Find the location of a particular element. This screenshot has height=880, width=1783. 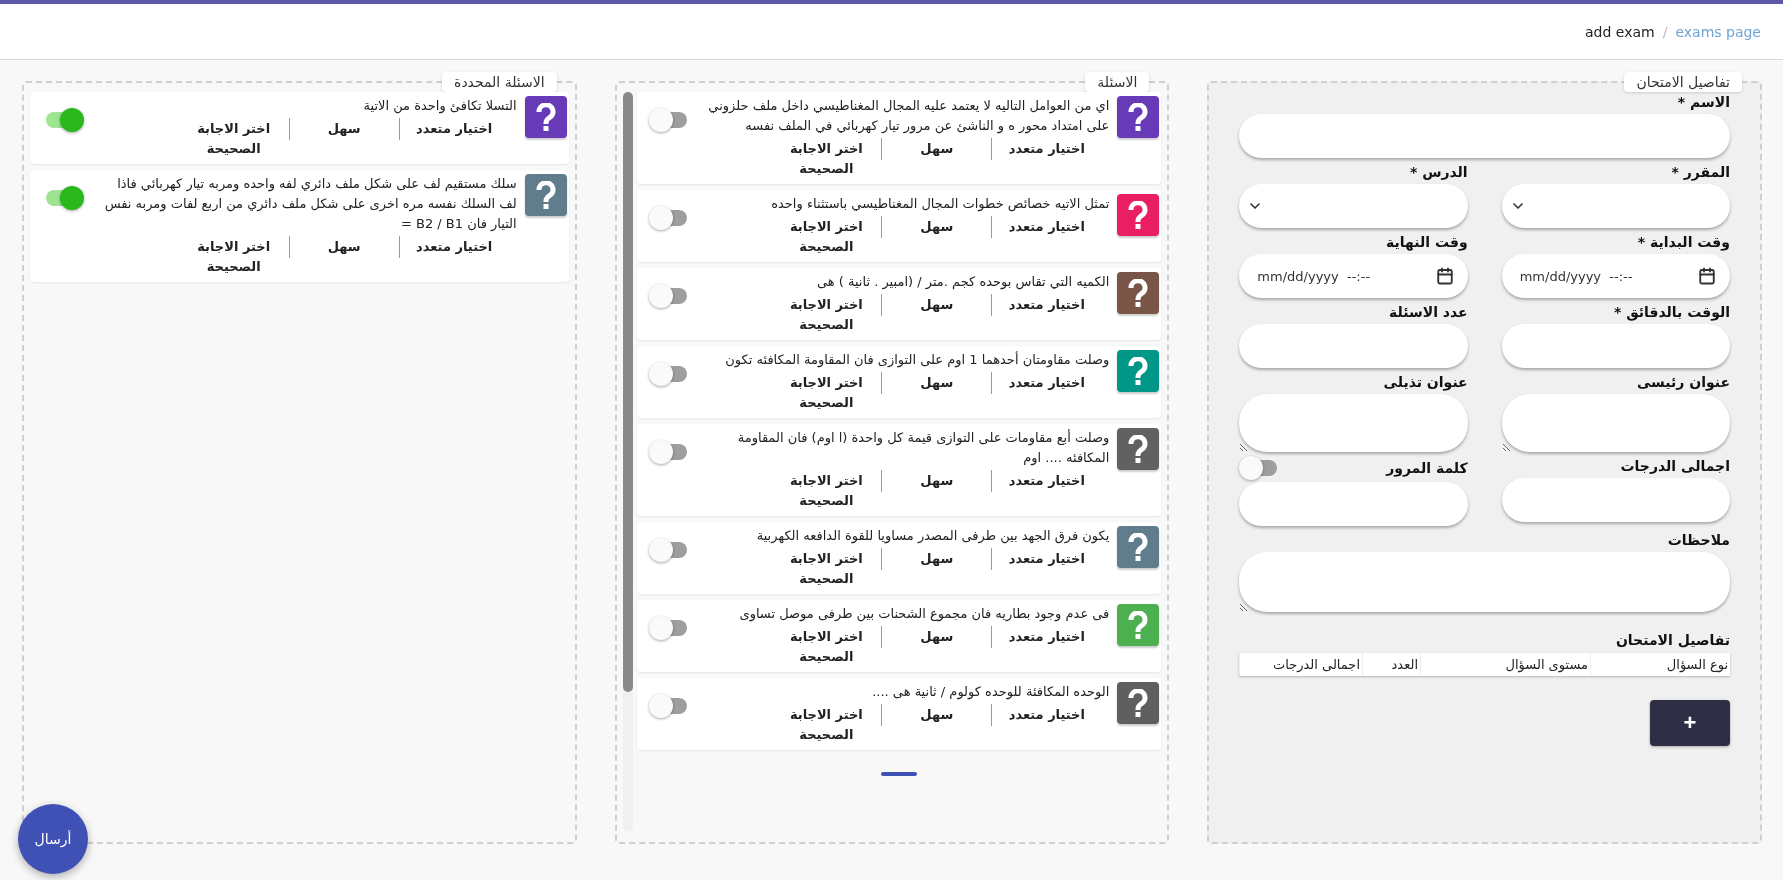

question-text: سلك مستقيم لف على شكل ملف دائري لفه واحده ومربه تيار كهربائي فاذا لف السلك نفسه مره اخرى على شكل ملف دائري من اربع لفات ومربه نفس التيار فان B2 / B1 = is located at coordinates (310, 204).